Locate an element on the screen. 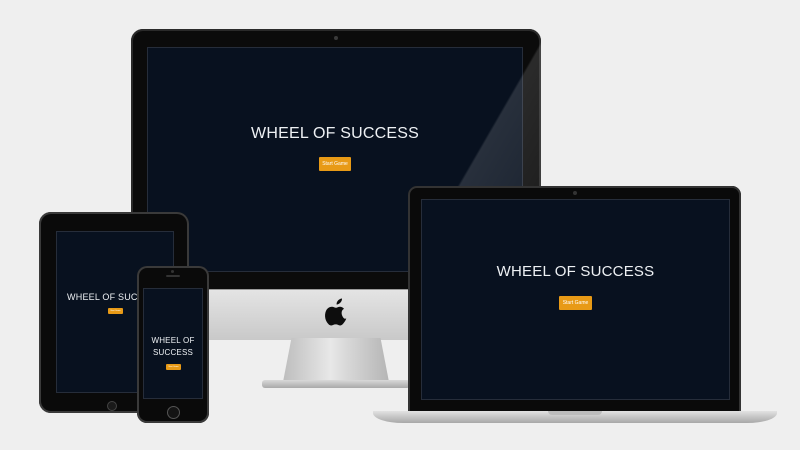 The image size is (800, 450). laptop-start-game-button: Start Game is located at coordinates (575, 303).